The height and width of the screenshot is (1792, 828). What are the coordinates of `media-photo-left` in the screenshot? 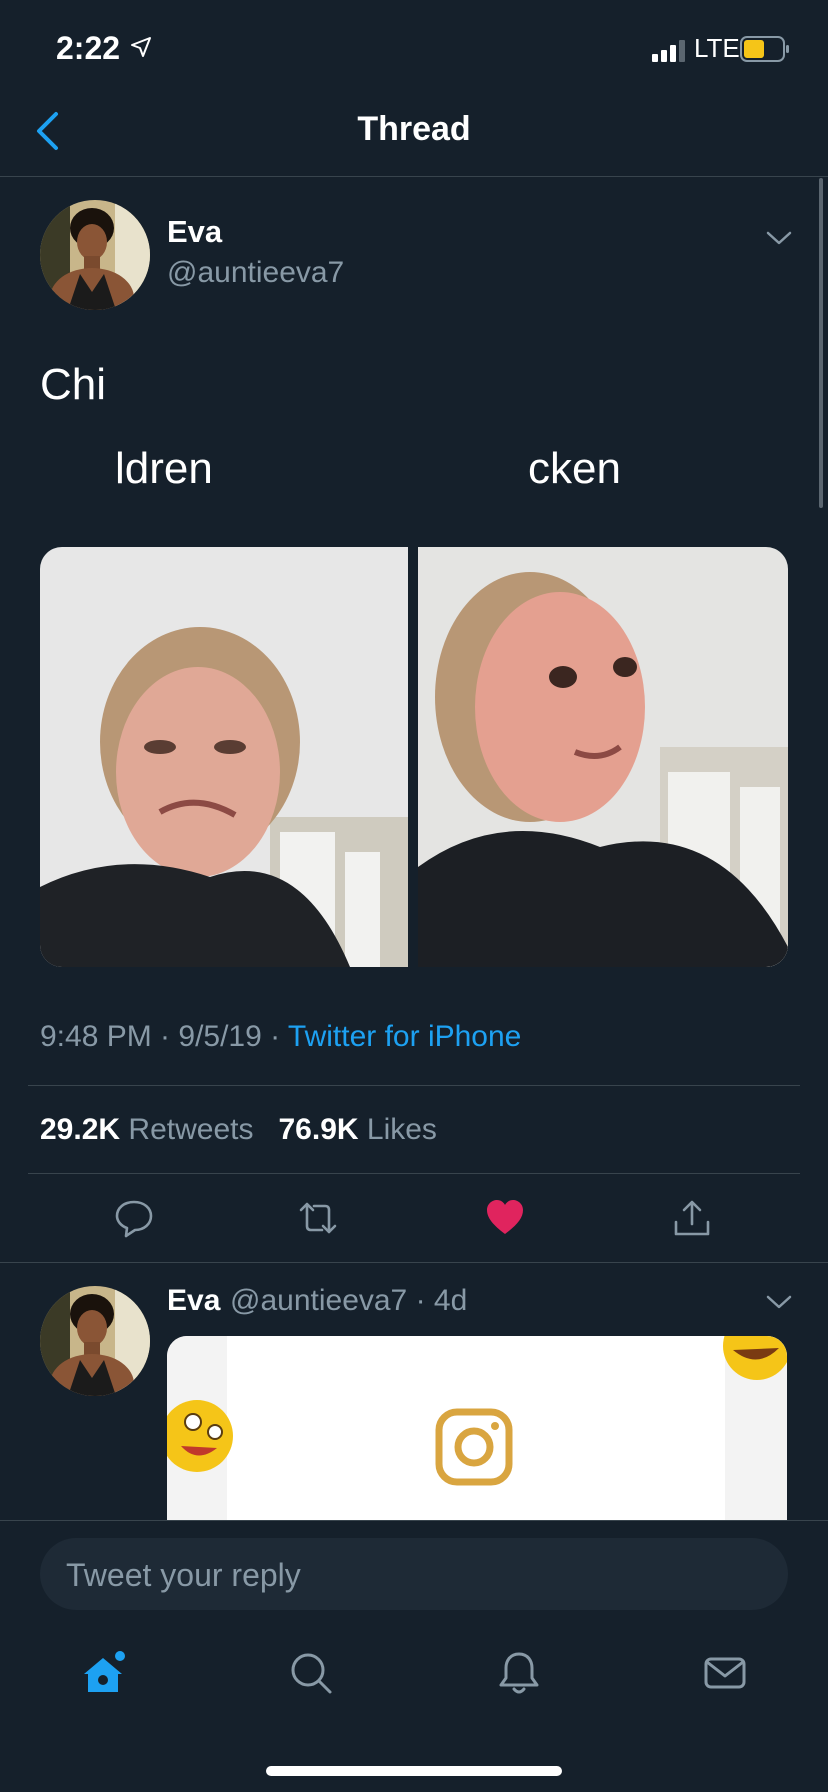 It's located at (224, 757).